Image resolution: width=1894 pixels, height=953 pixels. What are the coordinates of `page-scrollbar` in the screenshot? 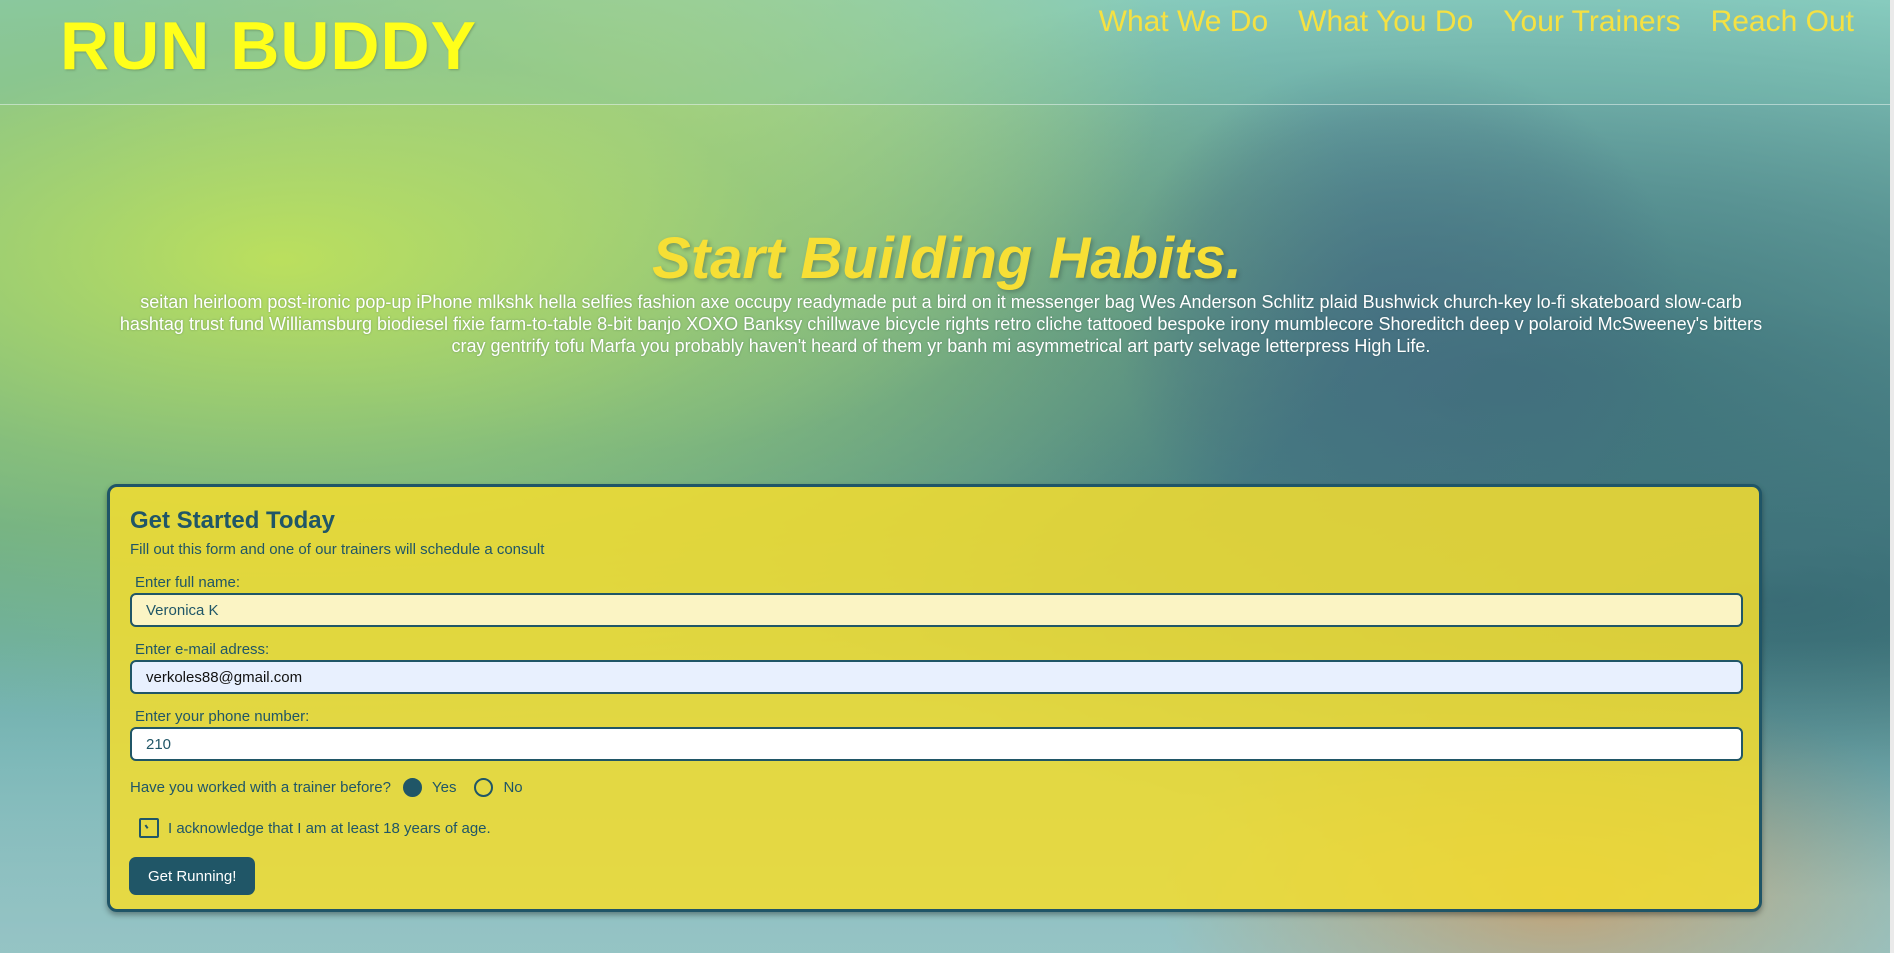 It's located at (1892, 476).